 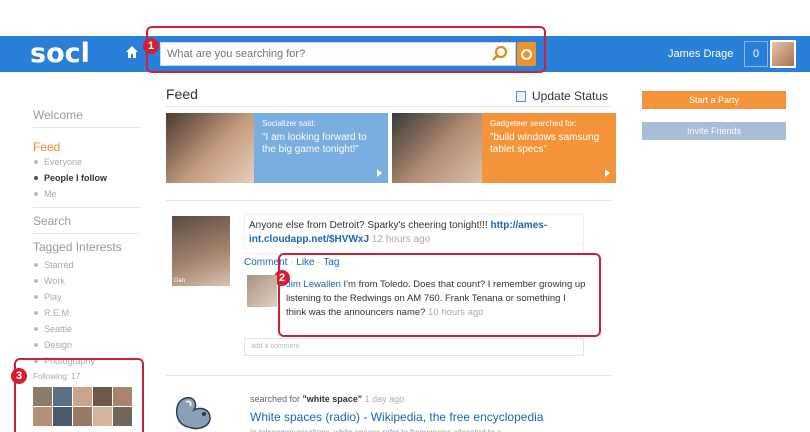 What do you see at coordinates (87, 265) in the screenshot?
I see `sidebar-interest-item: Starred` at bounding box center [87, 265].